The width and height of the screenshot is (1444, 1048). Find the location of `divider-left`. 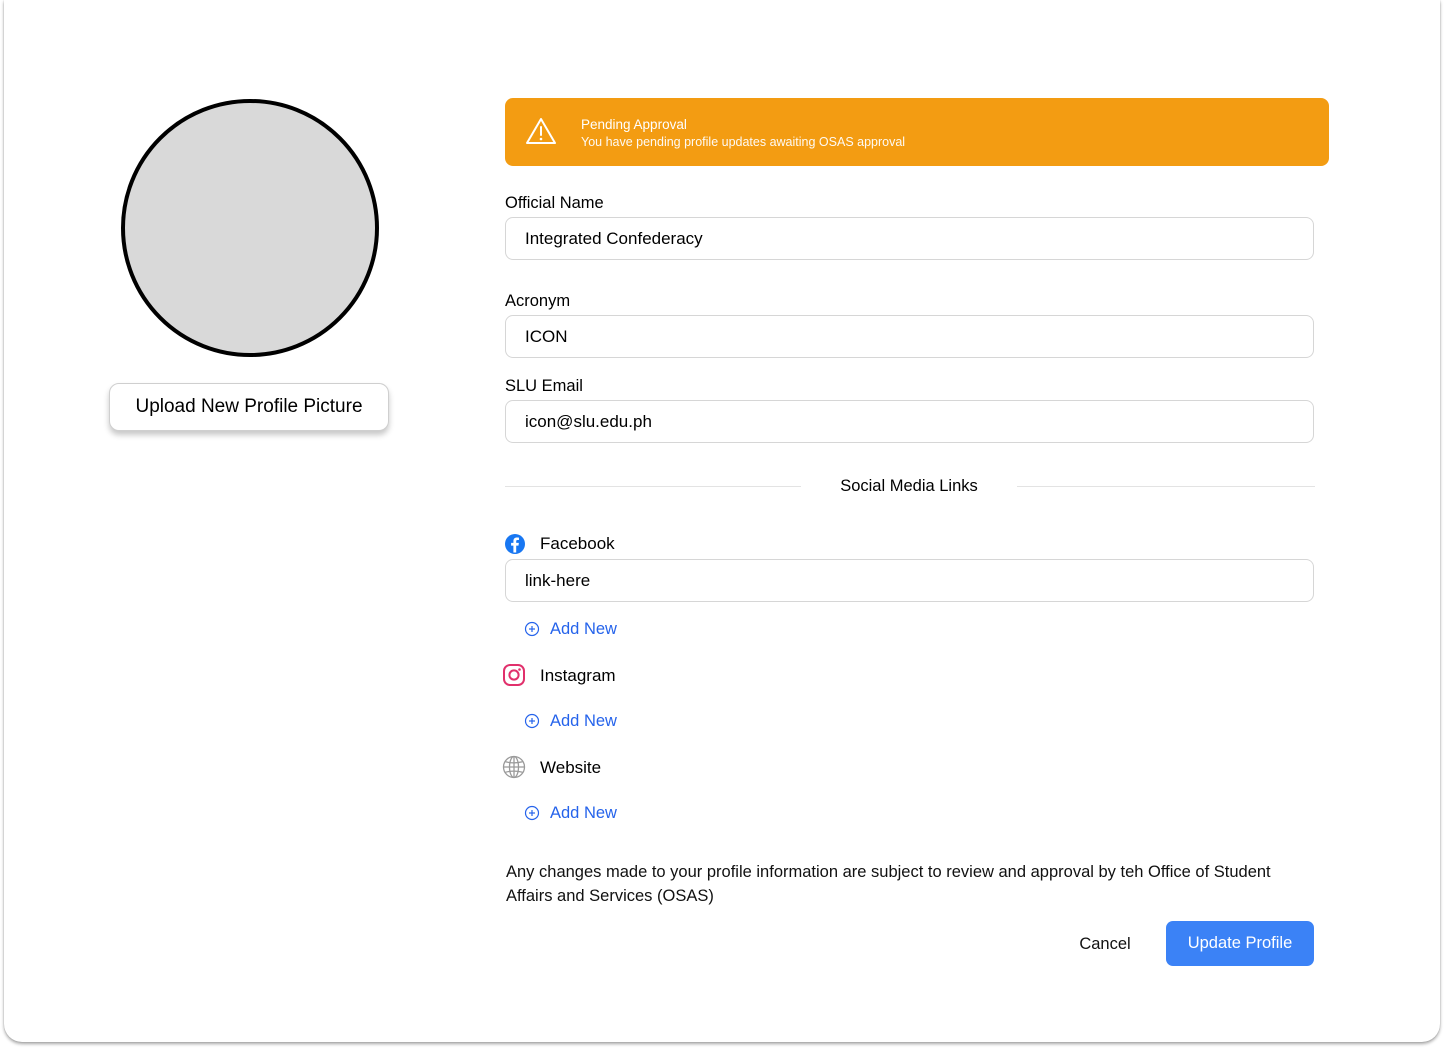

divider-left is located at coordinates (653, 486).